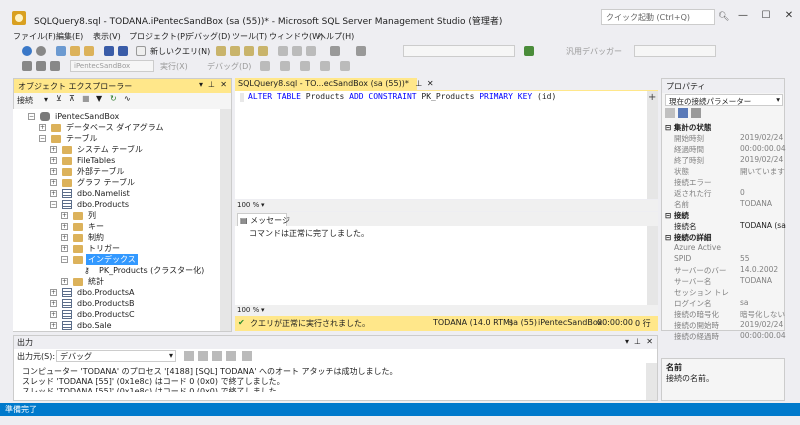 This screenshot has width=800, height=425. What do you see at coordinates (335, 51) in the screenshot?
I see `undo-icon` at bounding box center [335, 51].